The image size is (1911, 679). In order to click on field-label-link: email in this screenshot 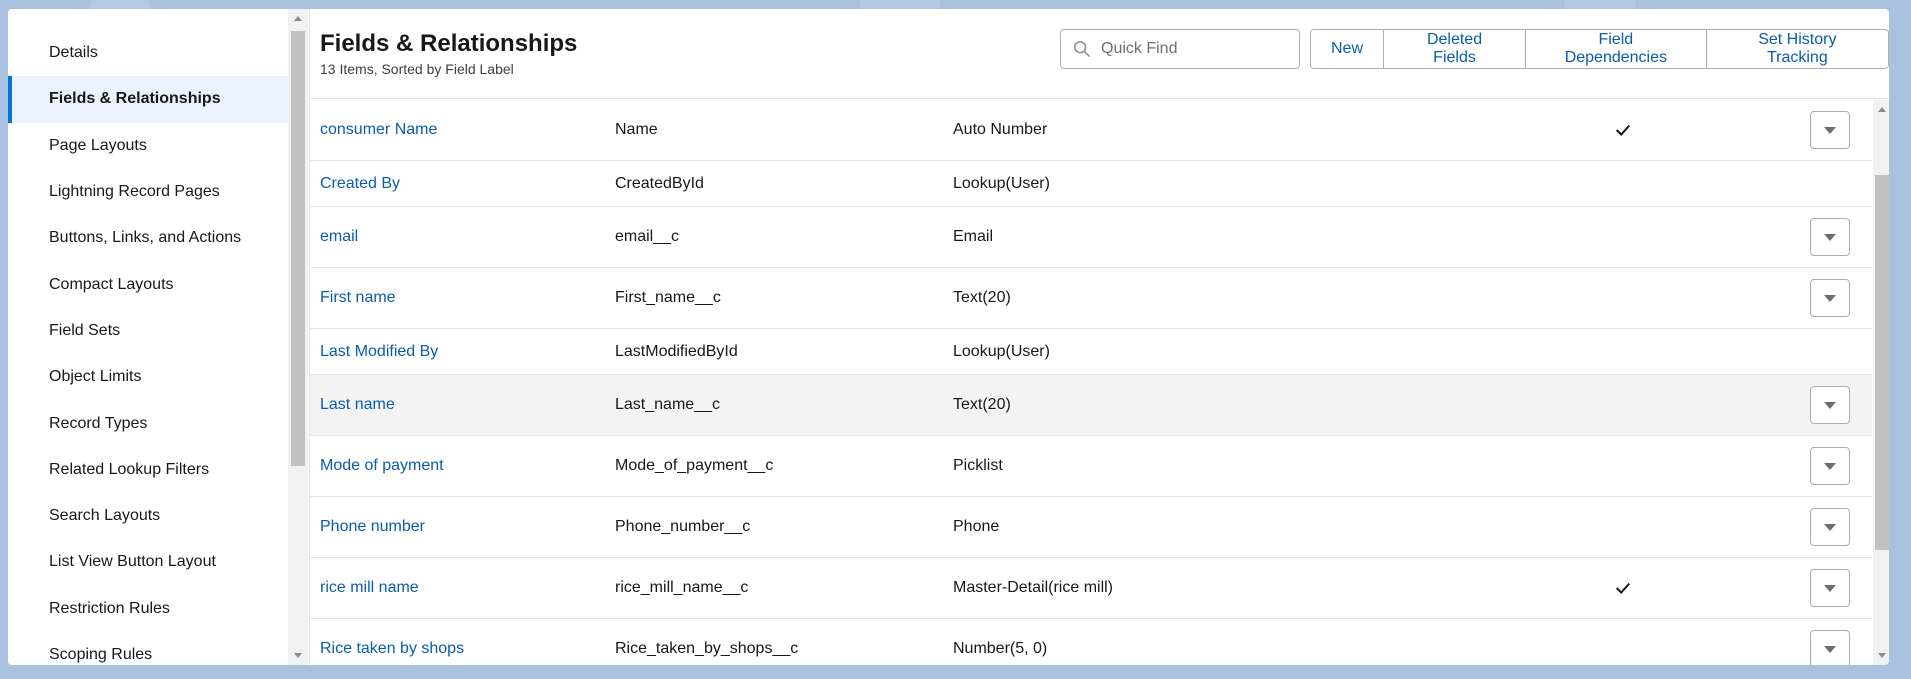, I will do `click(339, 237)`.